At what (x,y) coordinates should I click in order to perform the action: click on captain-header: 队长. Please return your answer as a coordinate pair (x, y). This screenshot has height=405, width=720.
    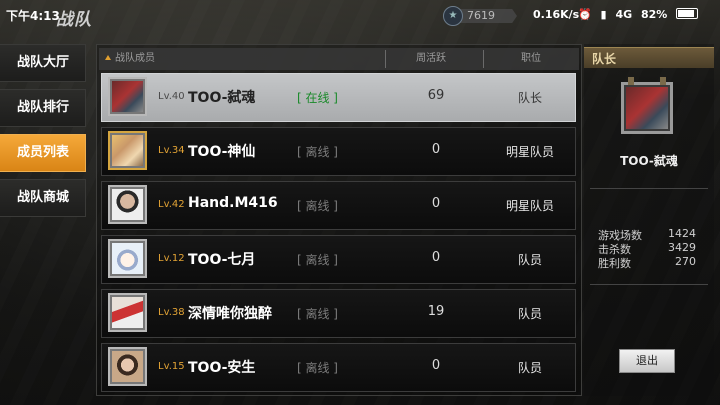
    Looking at the image, I should click on (649, 57).